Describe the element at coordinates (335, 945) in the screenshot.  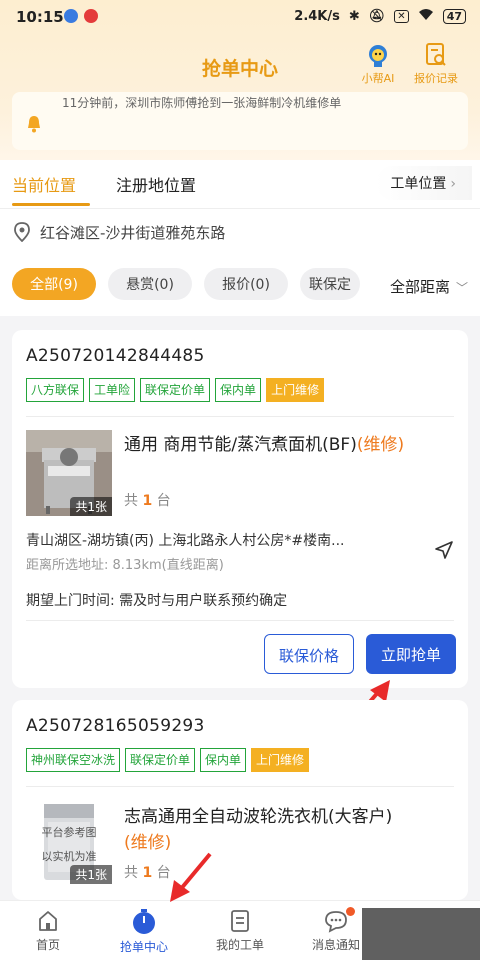
I see `nav-label: 消息通知` at that location.